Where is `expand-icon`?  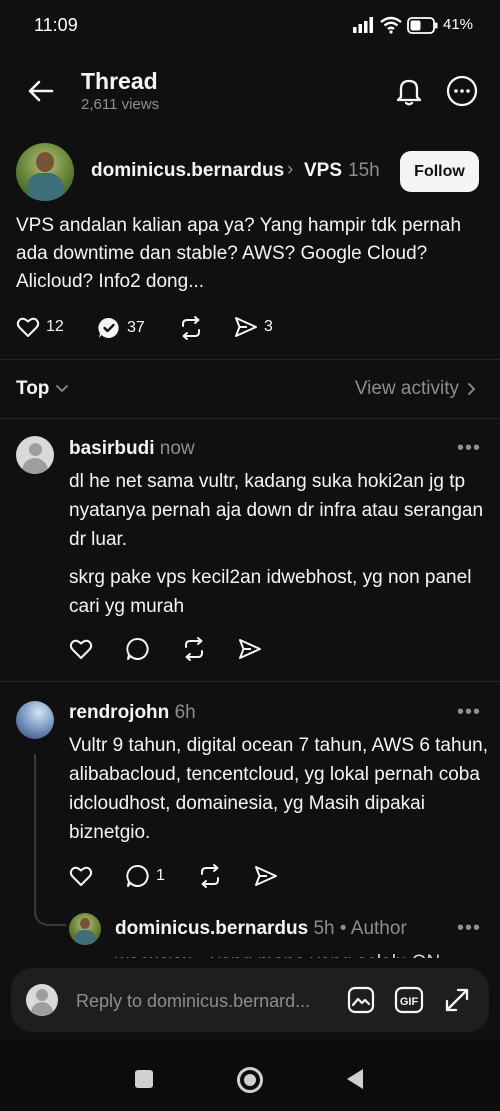 expand-icon is located at coordinates (457, 1000).